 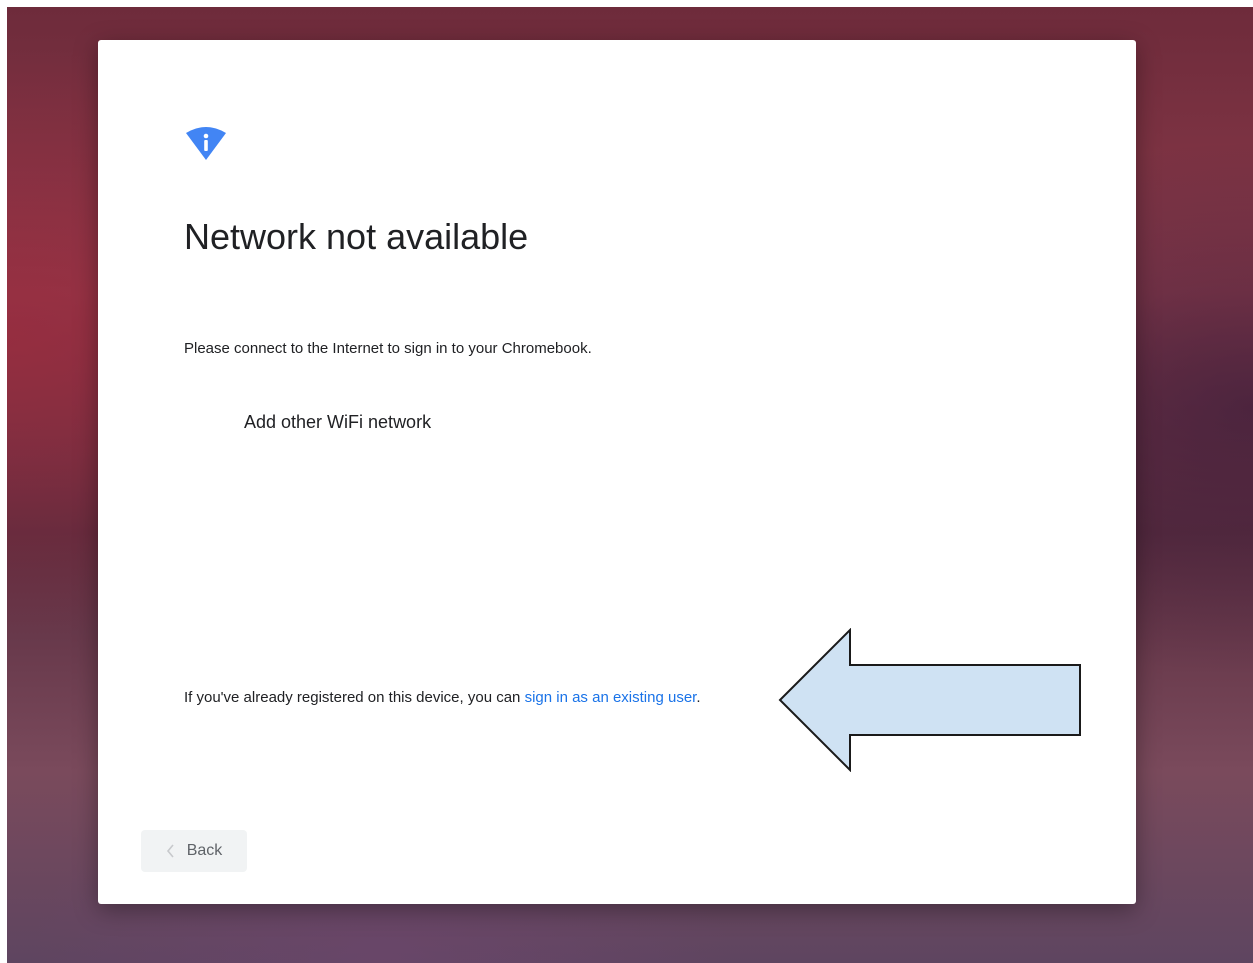 What do you see at coordinates (698, 697) in the screenshot?
I see `existing-user-suffix: .` at bounding box center [698, 697].